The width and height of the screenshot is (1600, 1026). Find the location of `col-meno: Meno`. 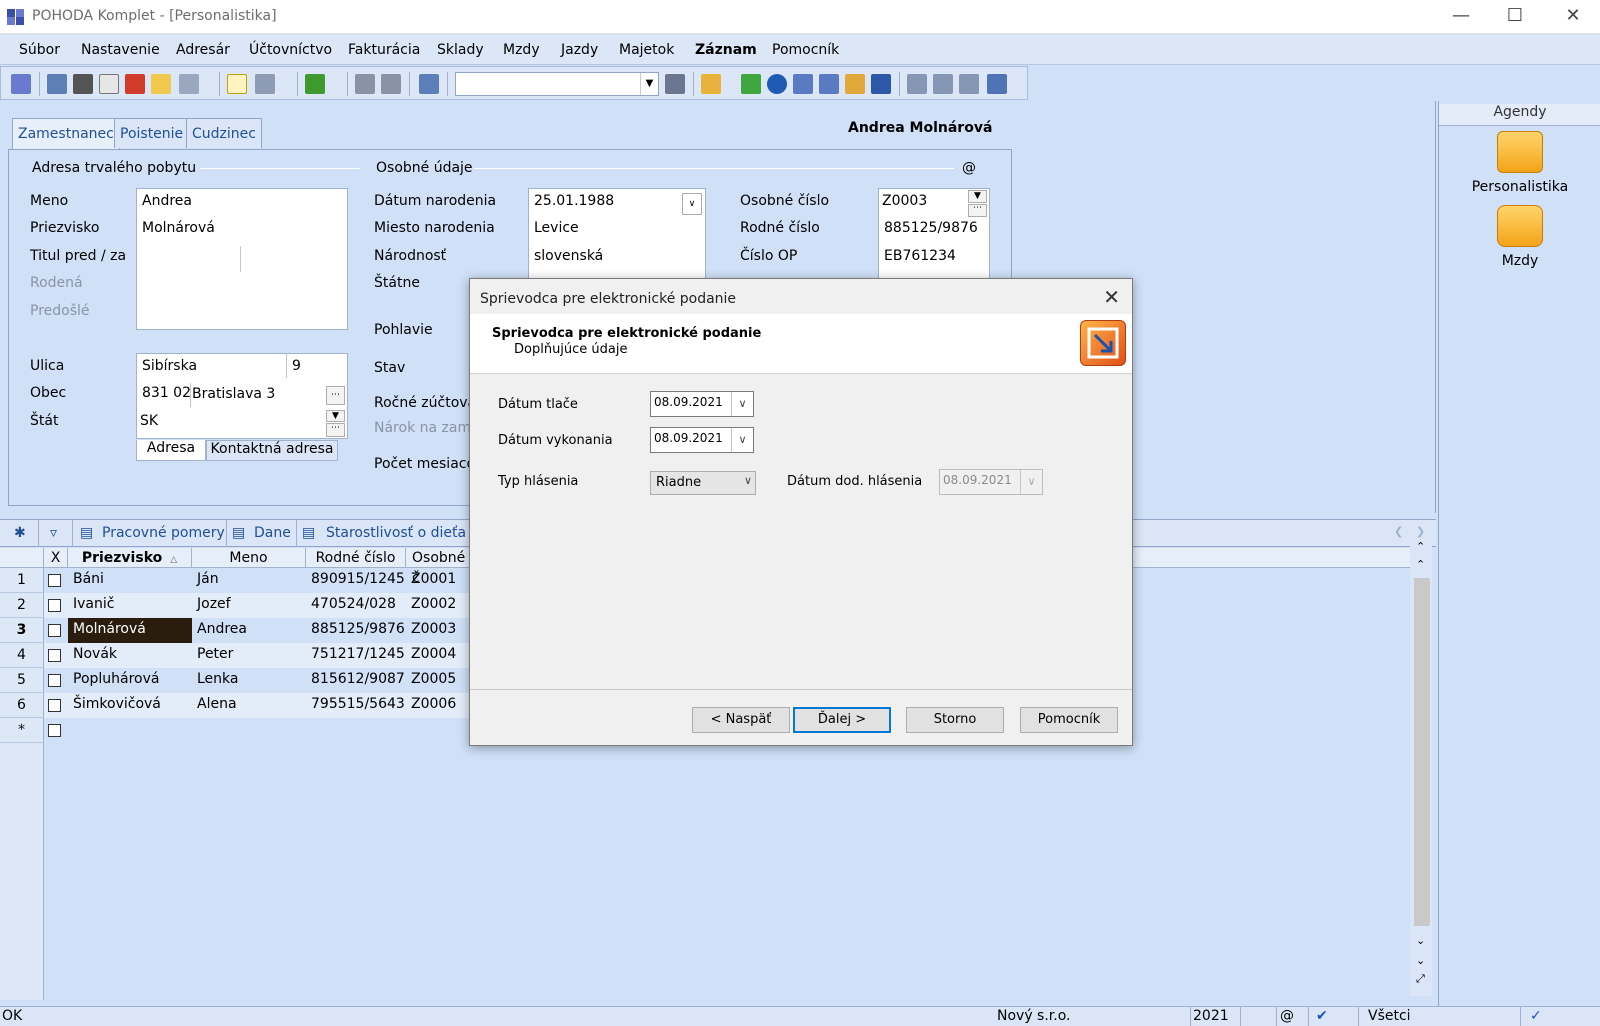

col-meno: Meno is located at coordinates (249, 558).